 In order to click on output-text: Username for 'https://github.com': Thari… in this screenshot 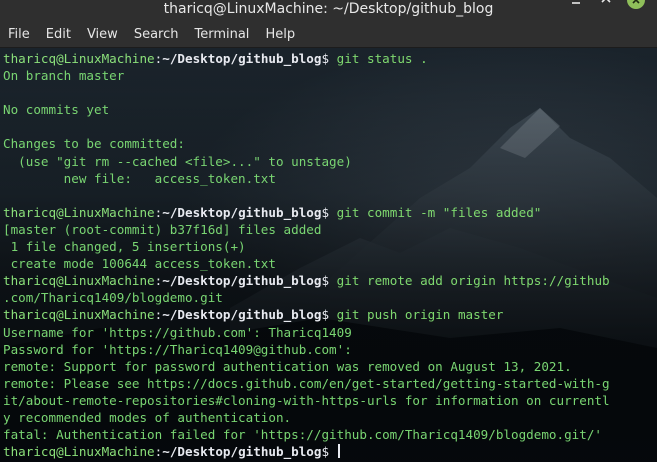, I will do `click(177, 332)`.